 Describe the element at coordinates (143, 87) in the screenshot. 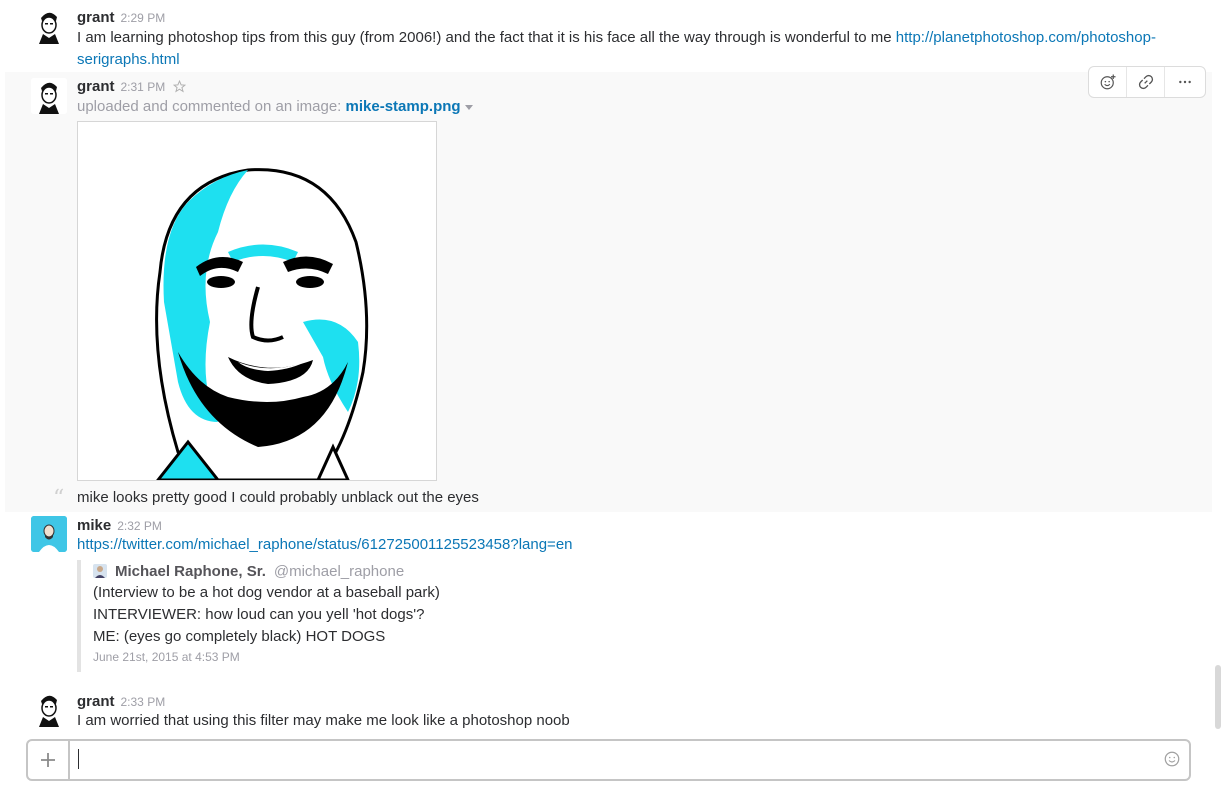

I see `timestamp: 2:31 PM` at that location.